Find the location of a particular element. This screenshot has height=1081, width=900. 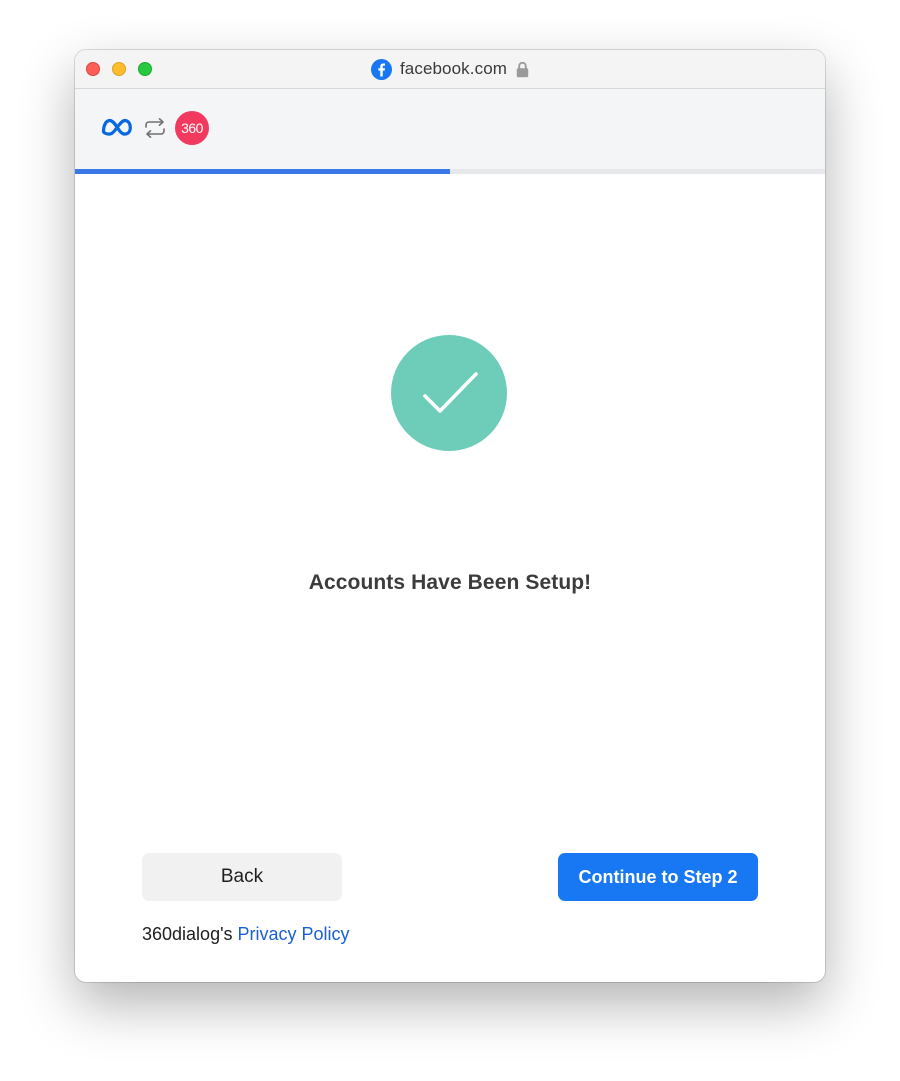

checkmark-icon is located at coordinates (450, 392).